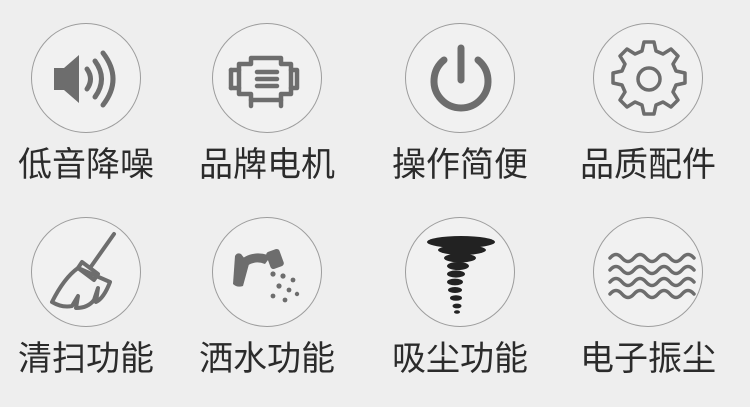  Describe the element at coordinates (460, 165) in the screenshot. I see `feature-label: 操作简便` at that location.